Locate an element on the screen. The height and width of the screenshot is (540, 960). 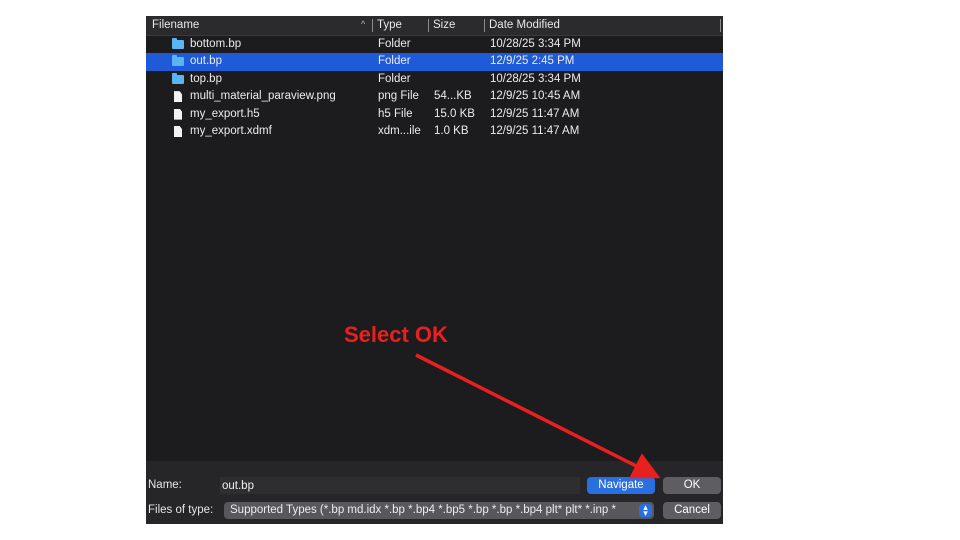
file-row-selected: out.bp Folder 12/9/25 2:45 PM is located at coordinates (434, 62).